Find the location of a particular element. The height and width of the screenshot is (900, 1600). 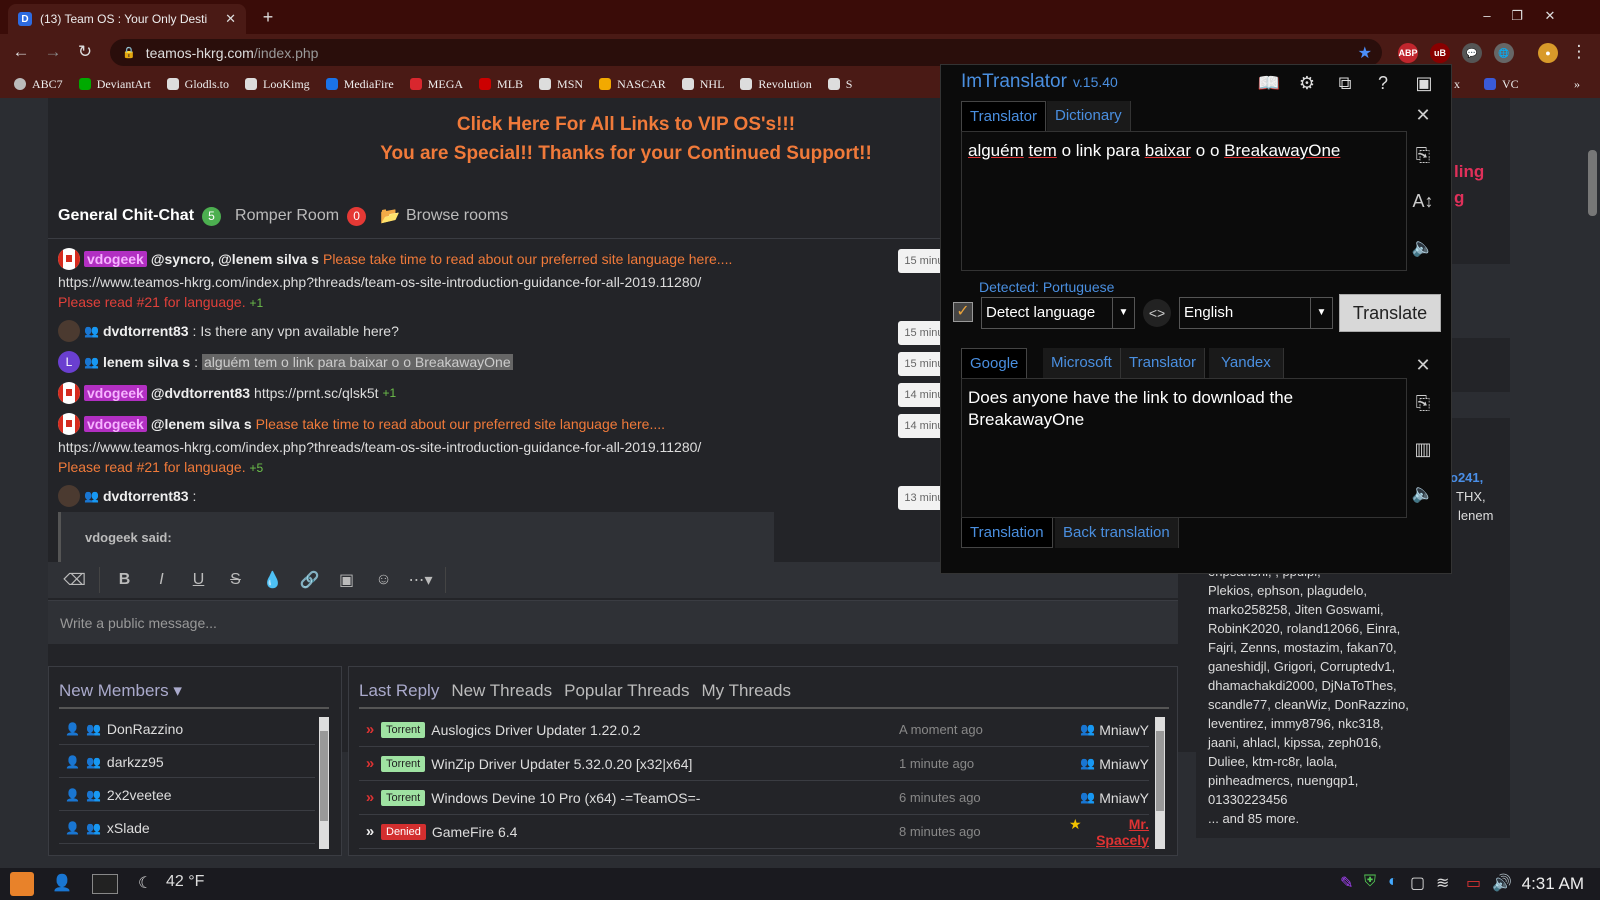

shield-icon: ⛨ is located at coordinates (1370, 882).